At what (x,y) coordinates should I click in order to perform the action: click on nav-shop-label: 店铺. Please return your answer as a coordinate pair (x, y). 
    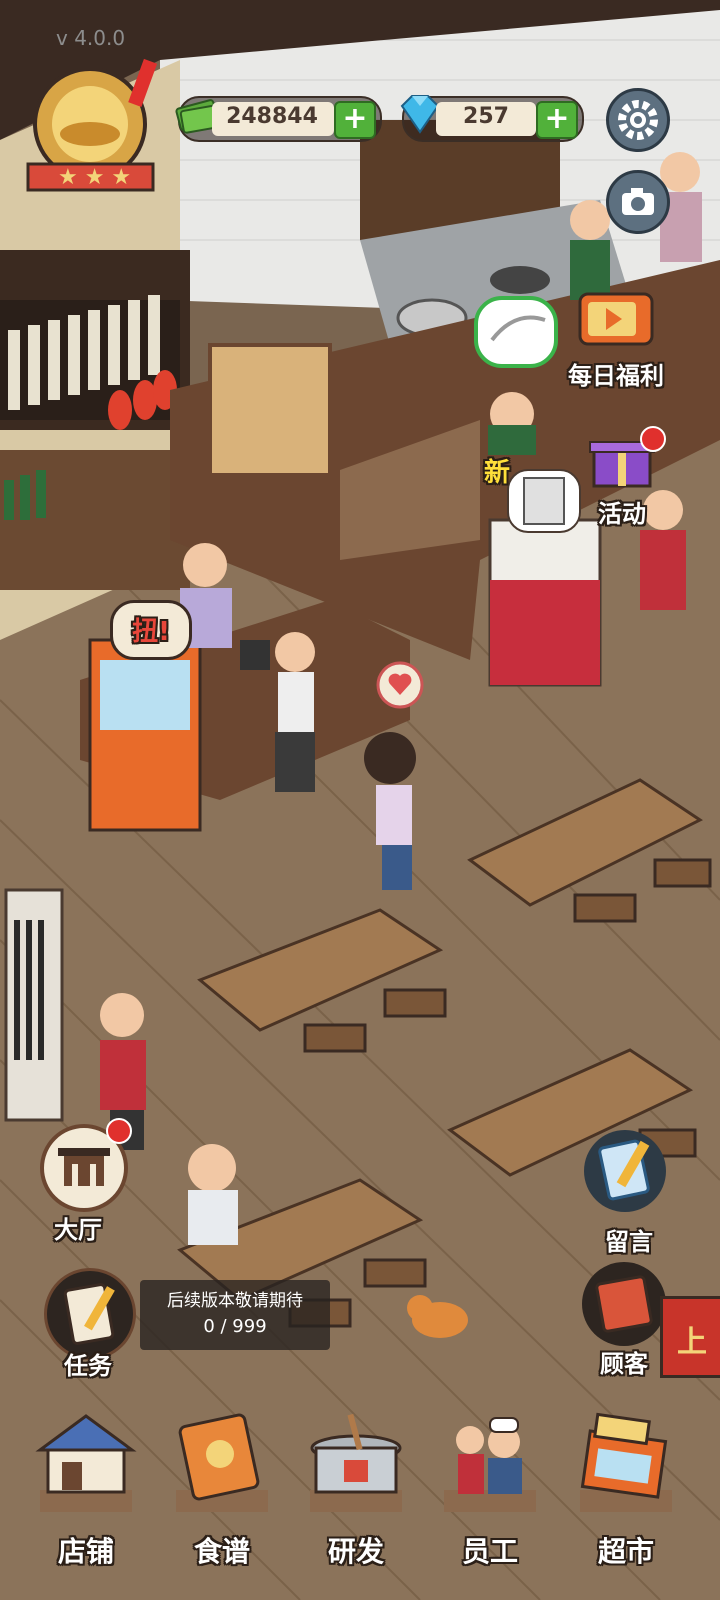
    Looking at the image, I should click on (85, 1551).